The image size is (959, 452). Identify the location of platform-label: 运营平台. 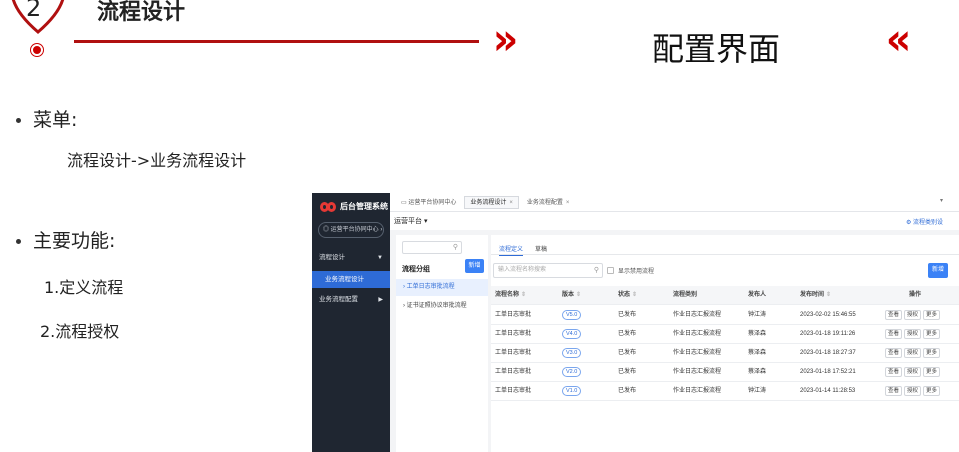
(408, 221).